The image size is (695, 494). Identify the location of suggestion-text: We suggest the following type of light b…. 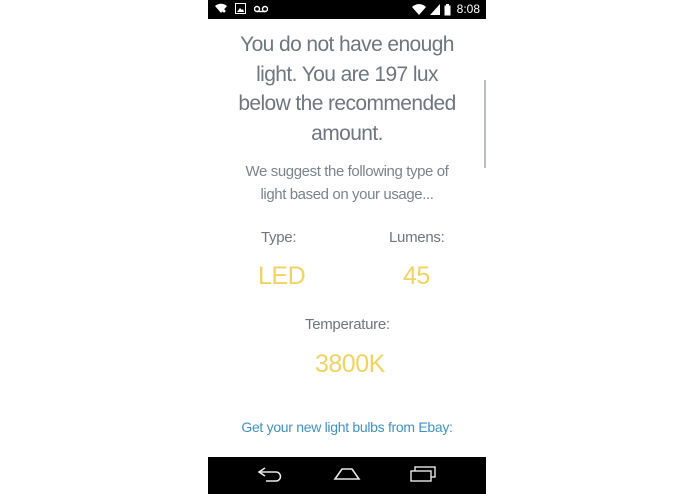
(347, 183).